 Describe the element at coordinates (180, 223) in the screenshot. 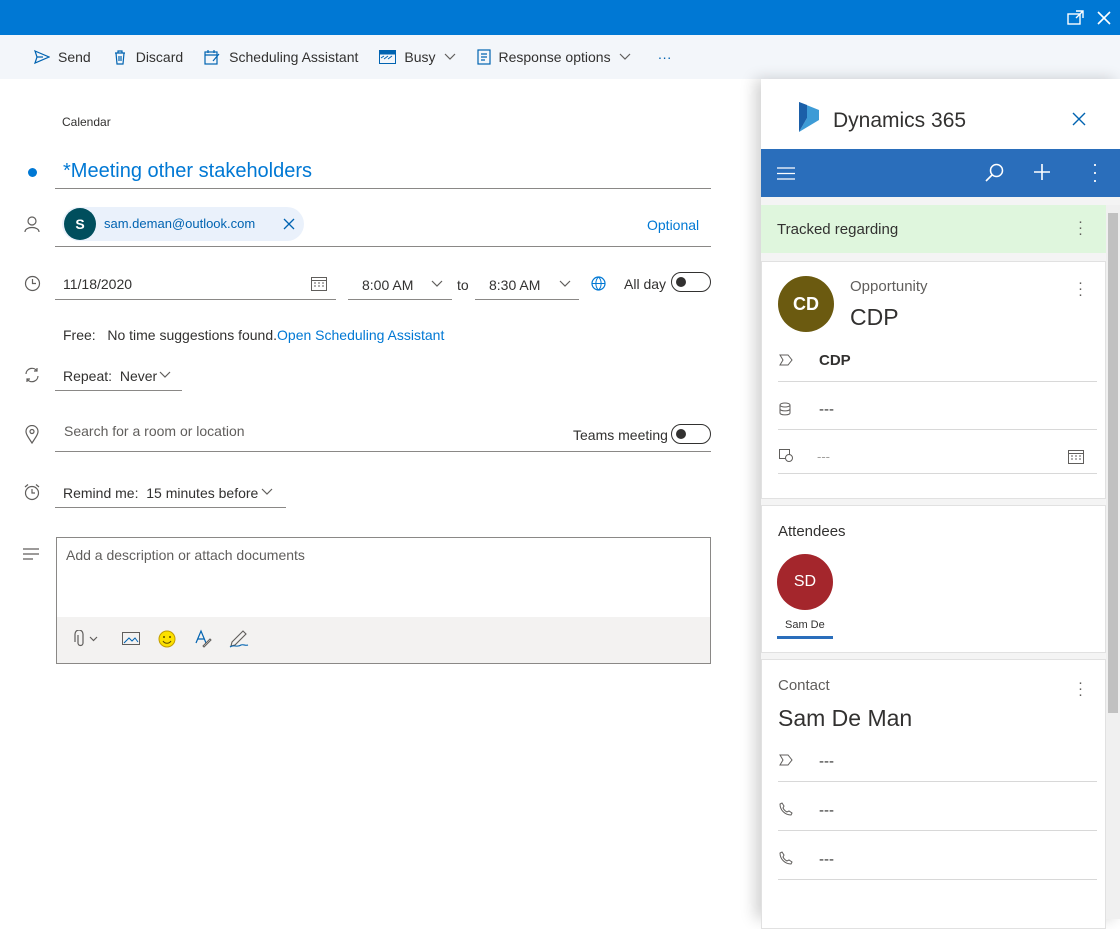

I see `attendee-email: sam.deman@outlook.com` at that location.